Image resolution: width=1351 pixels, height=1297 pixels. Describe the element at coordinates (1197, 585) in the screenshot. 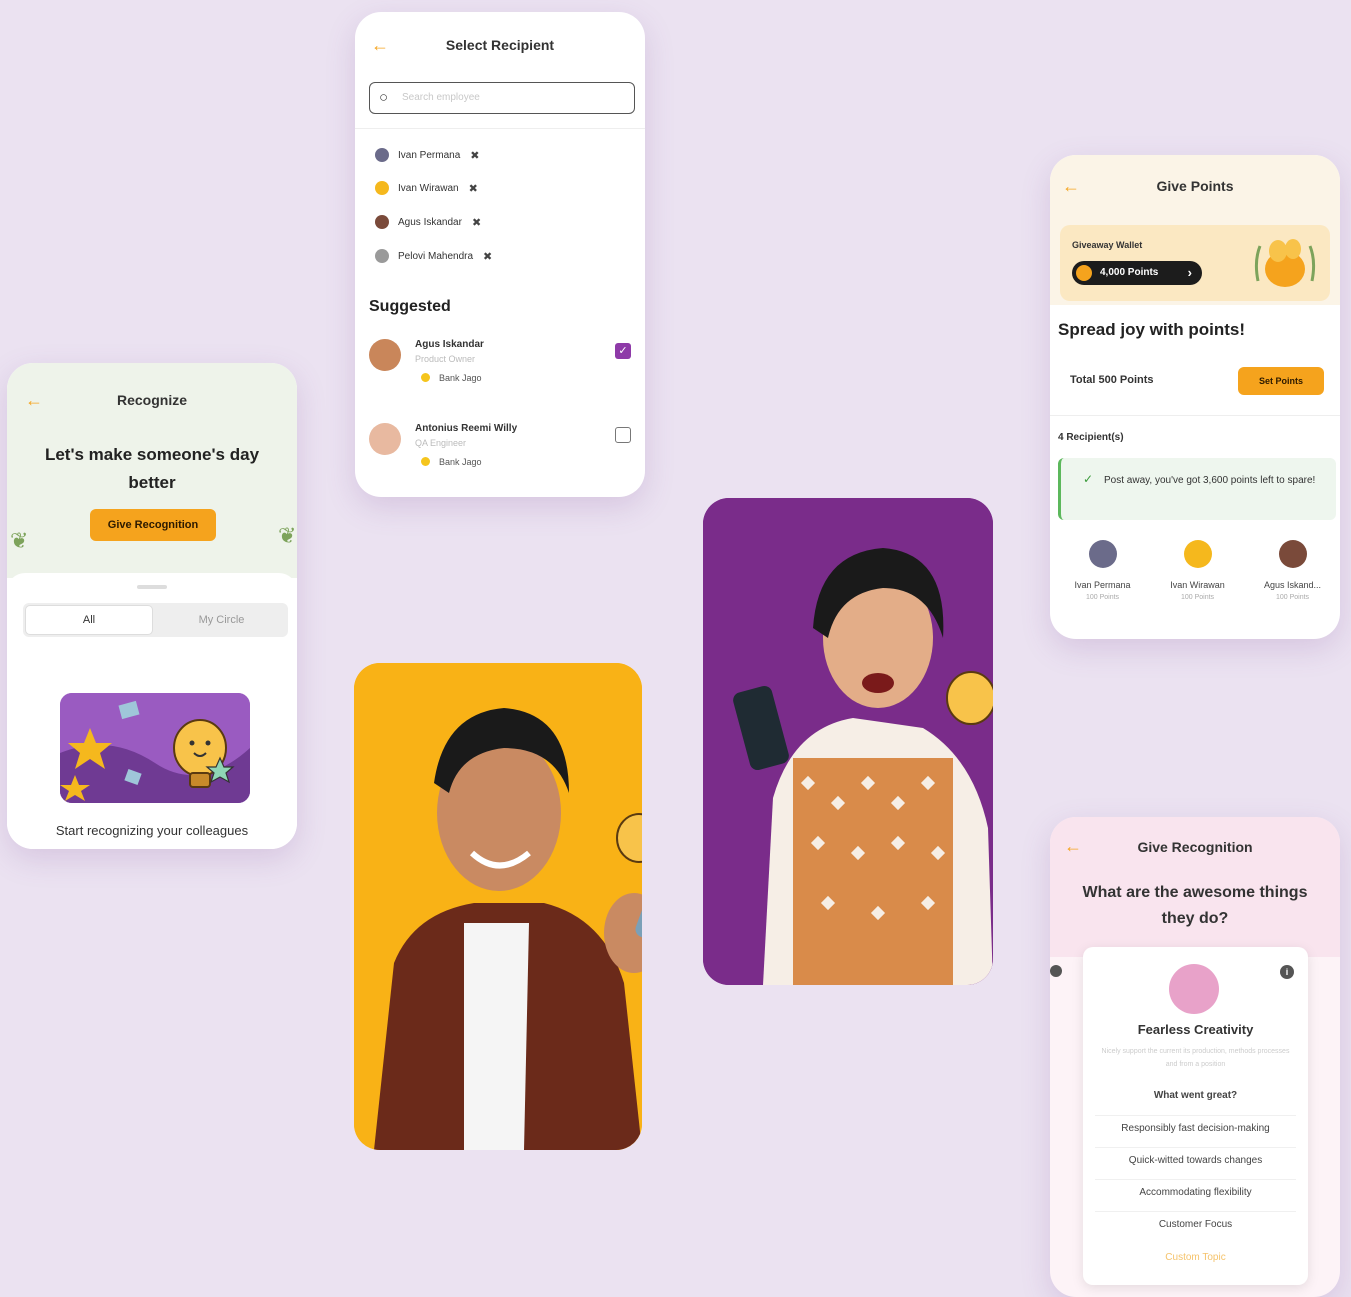

I see `recipient-name: Ivan Wirawan` at that location.